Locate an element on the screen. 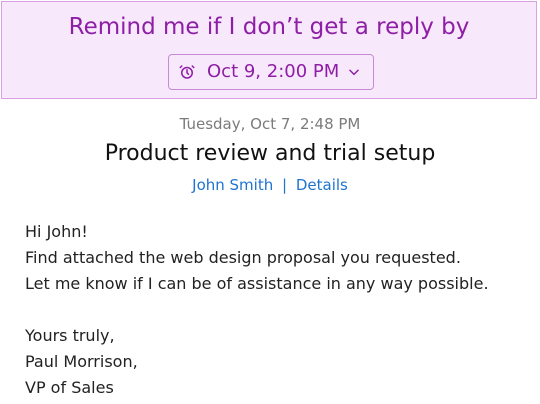  reminder-title: Remind me if I don’t get a reply by is located at coordinates (269, 27).